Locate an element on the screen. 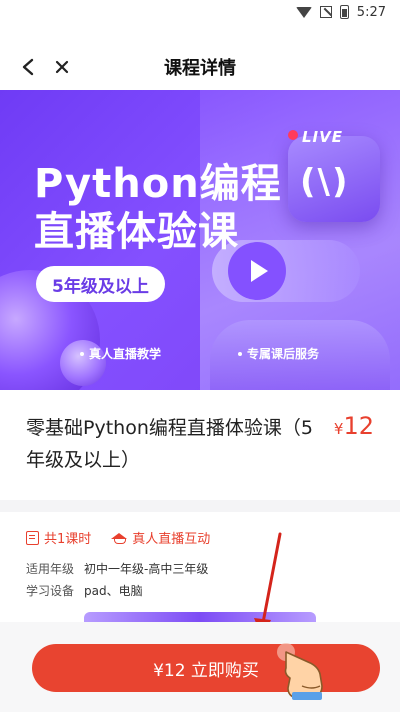 This screenshot has width=400, height=712. meta-label: 适用年级 is located at coordinates (50, 569).